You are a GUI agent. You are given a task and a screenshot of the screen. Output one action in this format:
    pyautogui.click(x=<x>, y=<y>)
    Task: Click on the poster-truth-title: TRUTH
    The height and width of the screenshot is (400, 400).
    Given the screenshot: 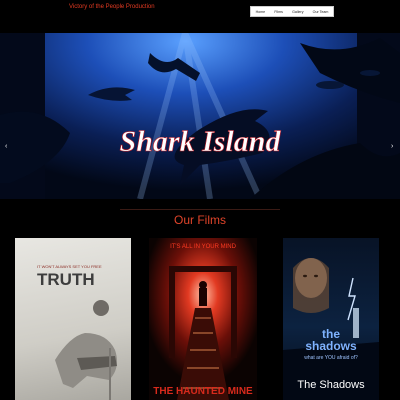 What is the action you would take?
    pyautogui.click(x=66, y=279)
    